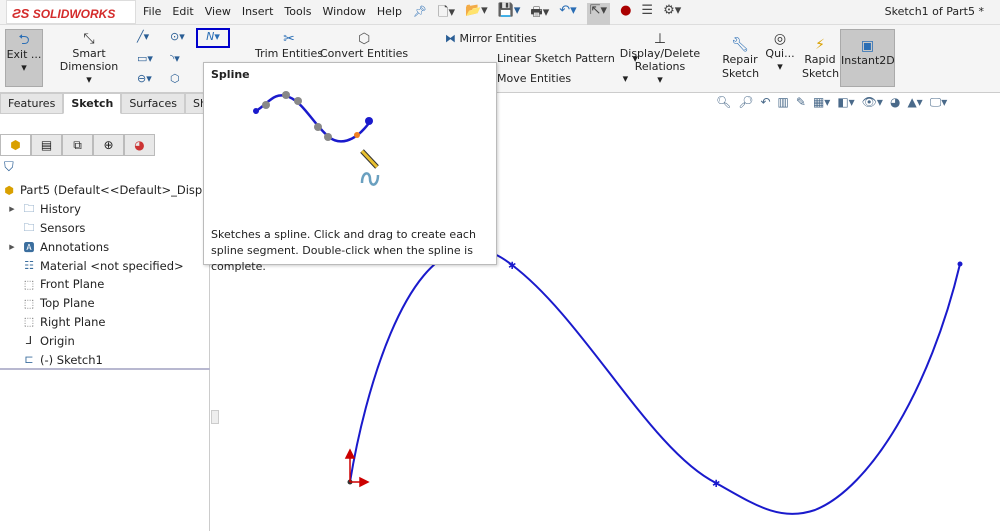 The width and height of the screenshot is (1000, 531). I want to click on section-view-icon: ▥, so click(783, 102).